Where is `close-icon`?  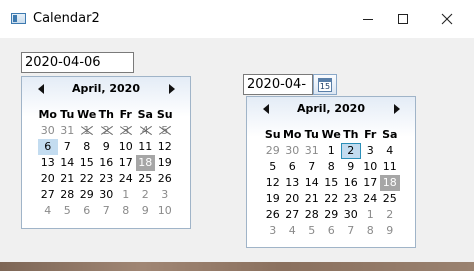 close-icon is located at coordinates (447, 19).